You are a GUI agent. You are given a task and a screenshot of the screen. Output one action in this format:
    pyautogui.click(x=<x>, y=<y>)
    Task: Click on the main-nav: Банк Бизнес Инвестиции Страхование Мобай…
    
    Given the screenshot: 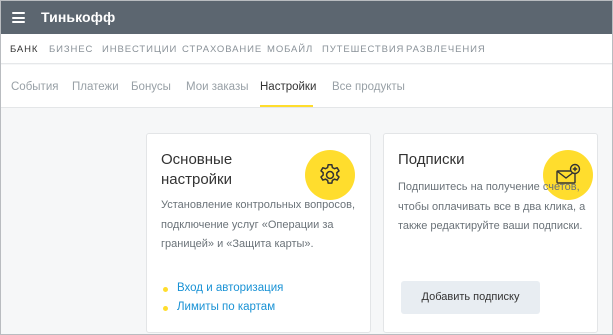 What is the action you would take?
    pyautogui.click(x=306, y=49)
    